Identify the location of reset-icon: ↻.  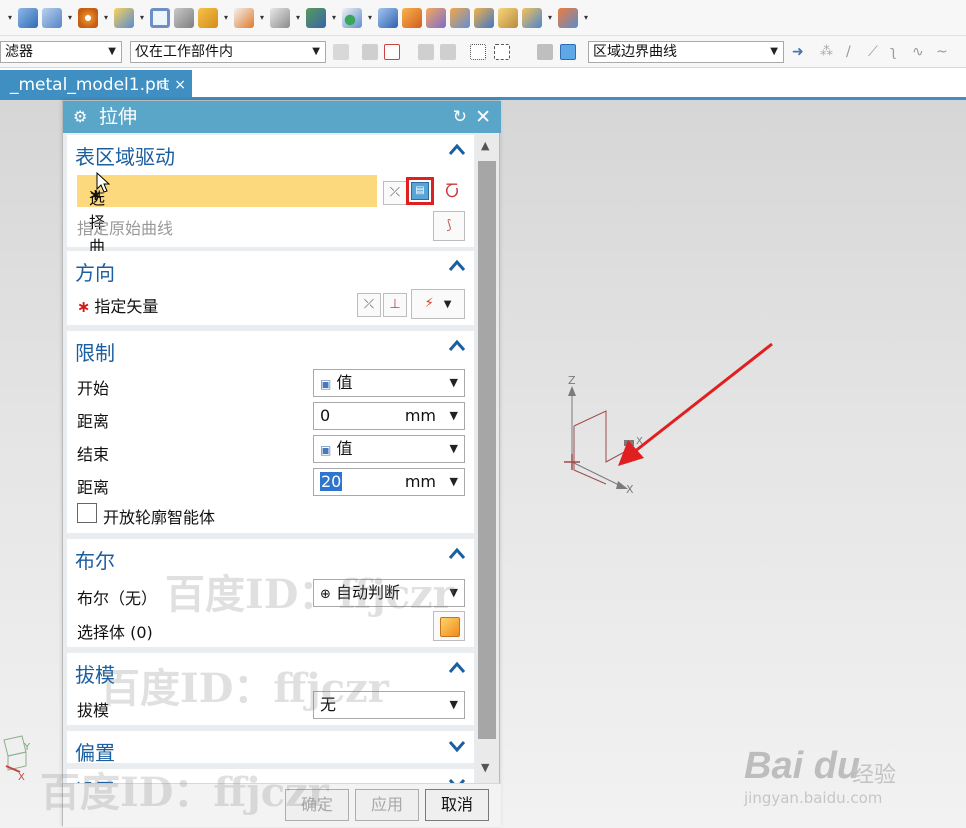
(460, 117).